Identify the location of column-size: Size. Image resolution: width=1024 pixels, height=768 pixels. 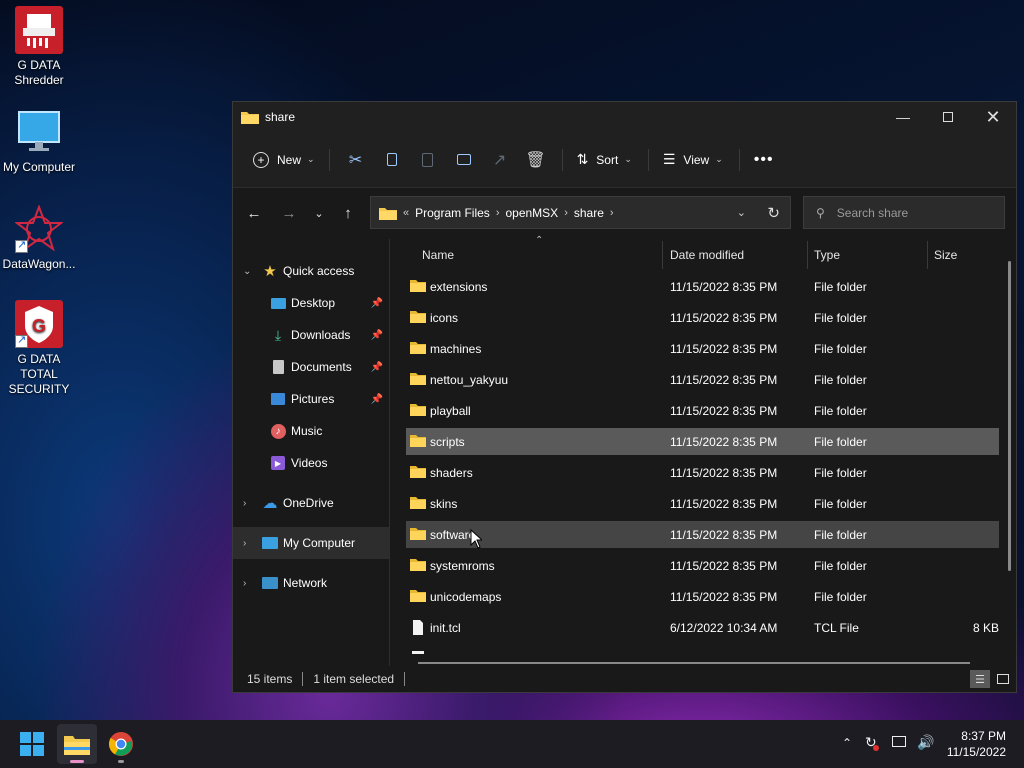
(945, 255).